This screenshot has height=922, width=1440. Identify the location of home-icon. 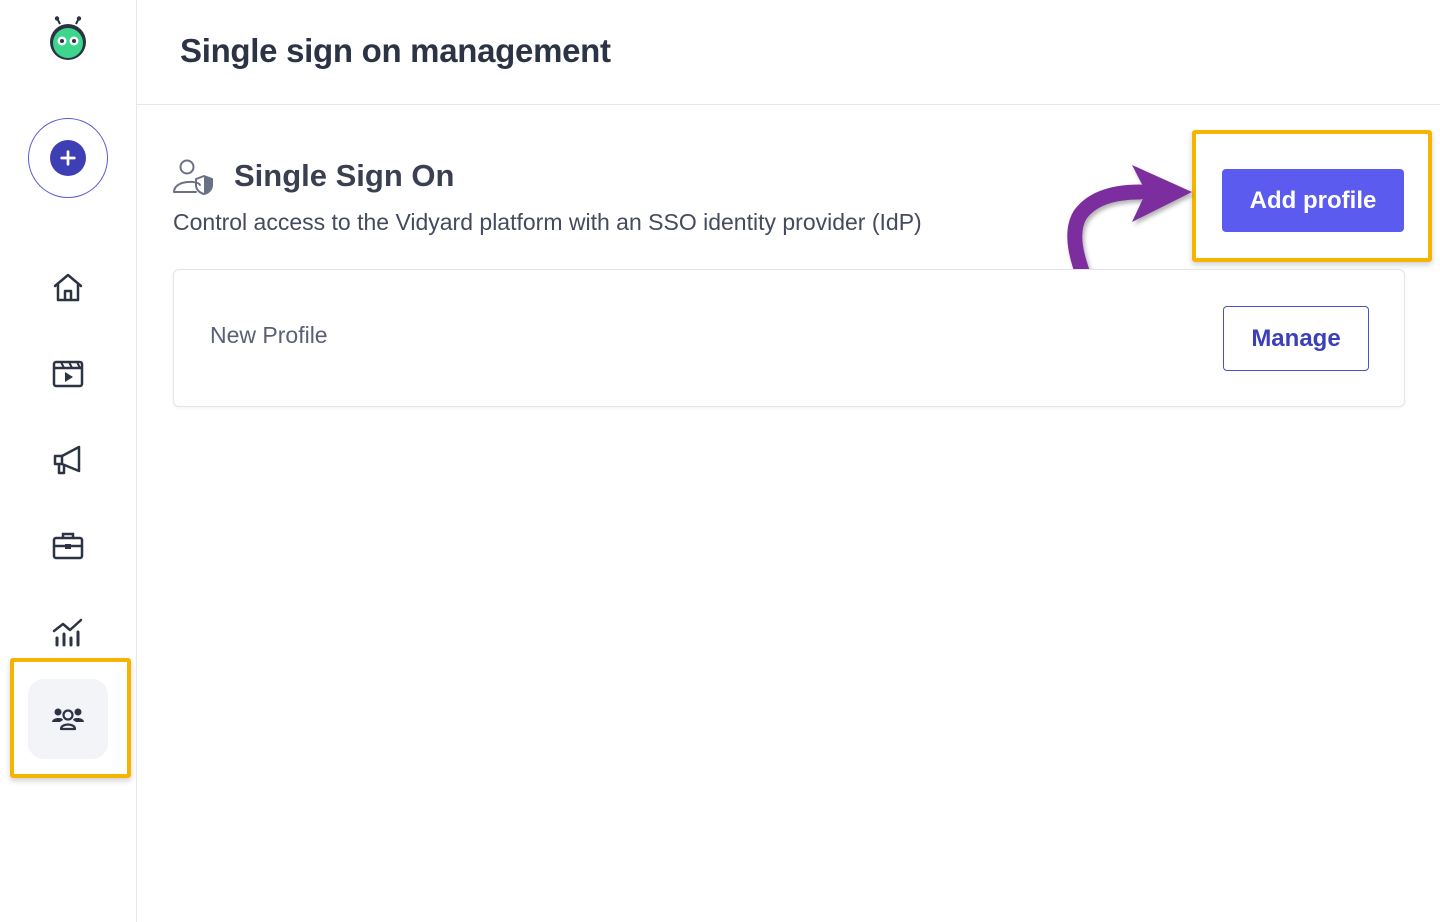
(68, 287).